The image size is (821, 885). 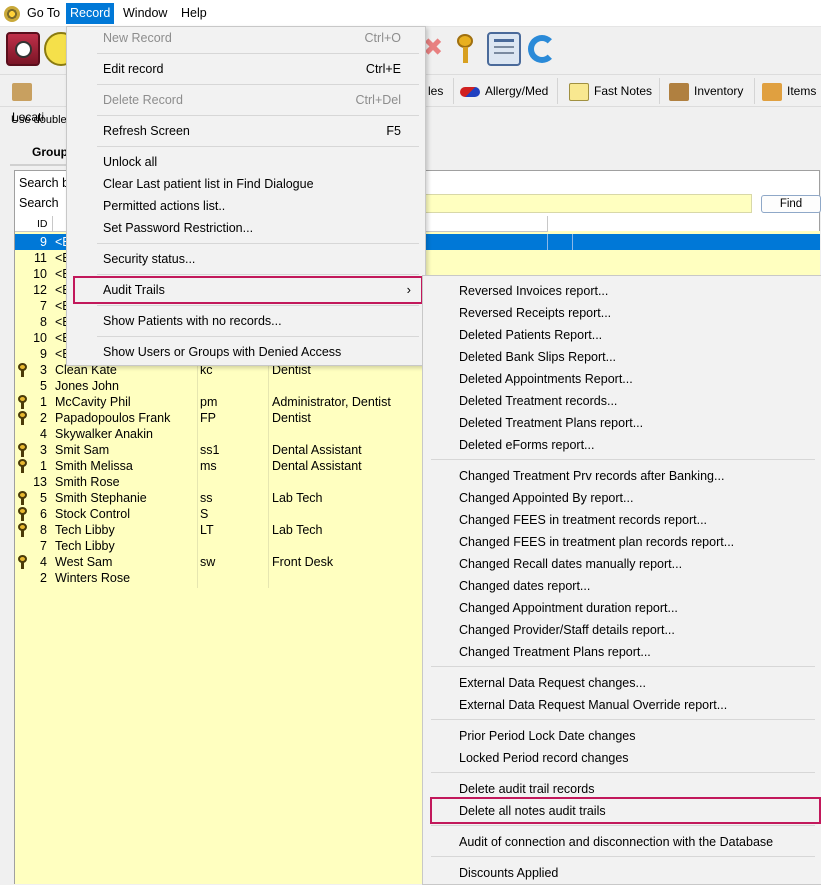 I want to click on tab-fast-notes: Fast Notes, so click(x=612, y=91).